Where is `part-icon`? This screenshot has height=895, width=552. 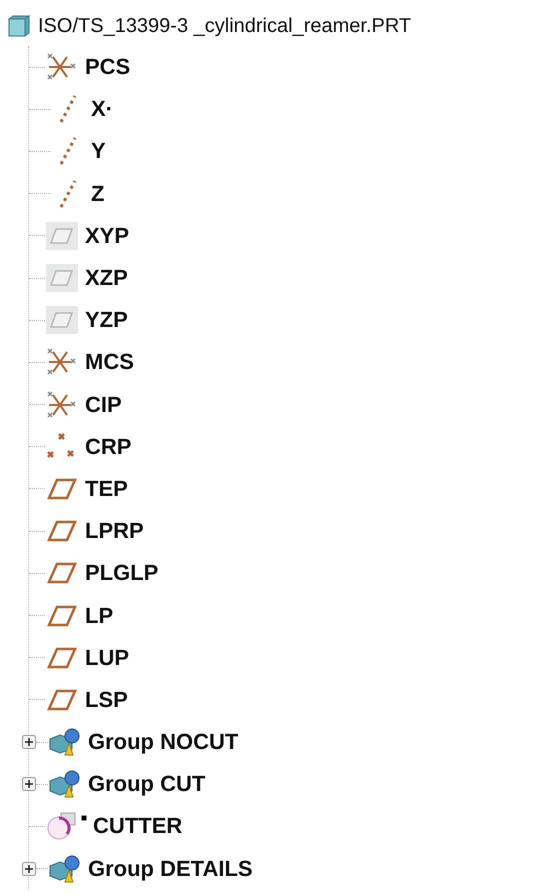
part-icon is located at coordinates (19, 26).